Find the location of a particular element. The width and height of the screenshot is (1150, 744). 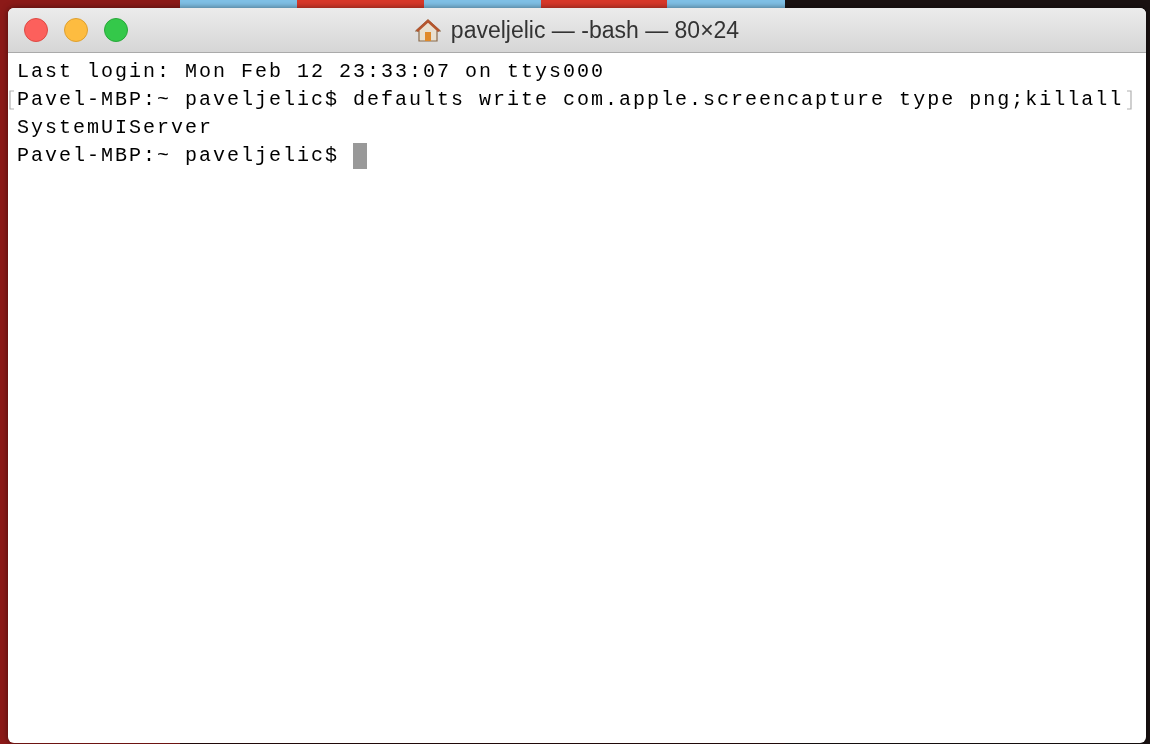

home-icon is located at coordinates (427, 30).